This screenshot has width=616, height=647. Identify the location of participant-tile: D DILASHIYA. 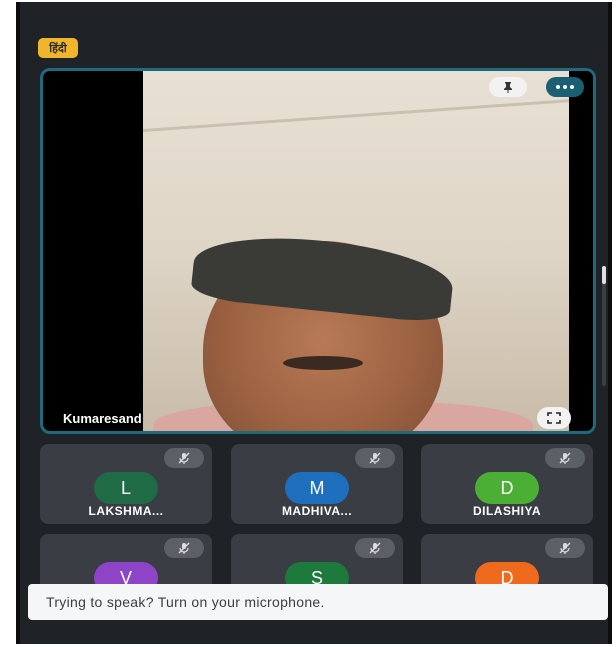
(507, 484).